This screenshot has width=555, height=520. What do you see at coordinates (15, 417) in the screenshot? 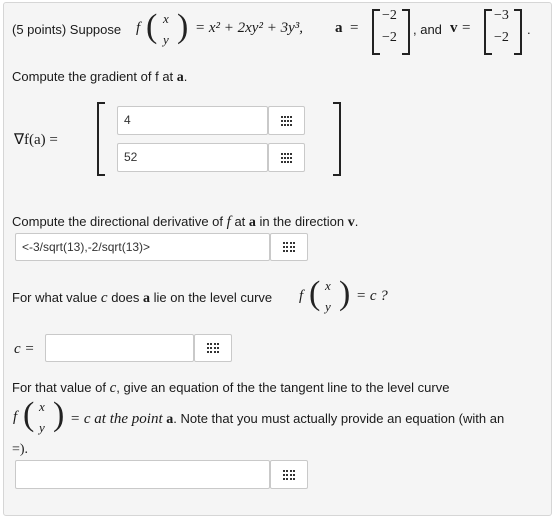
I see `tangent-f: f` at bounding box center [15, 417].